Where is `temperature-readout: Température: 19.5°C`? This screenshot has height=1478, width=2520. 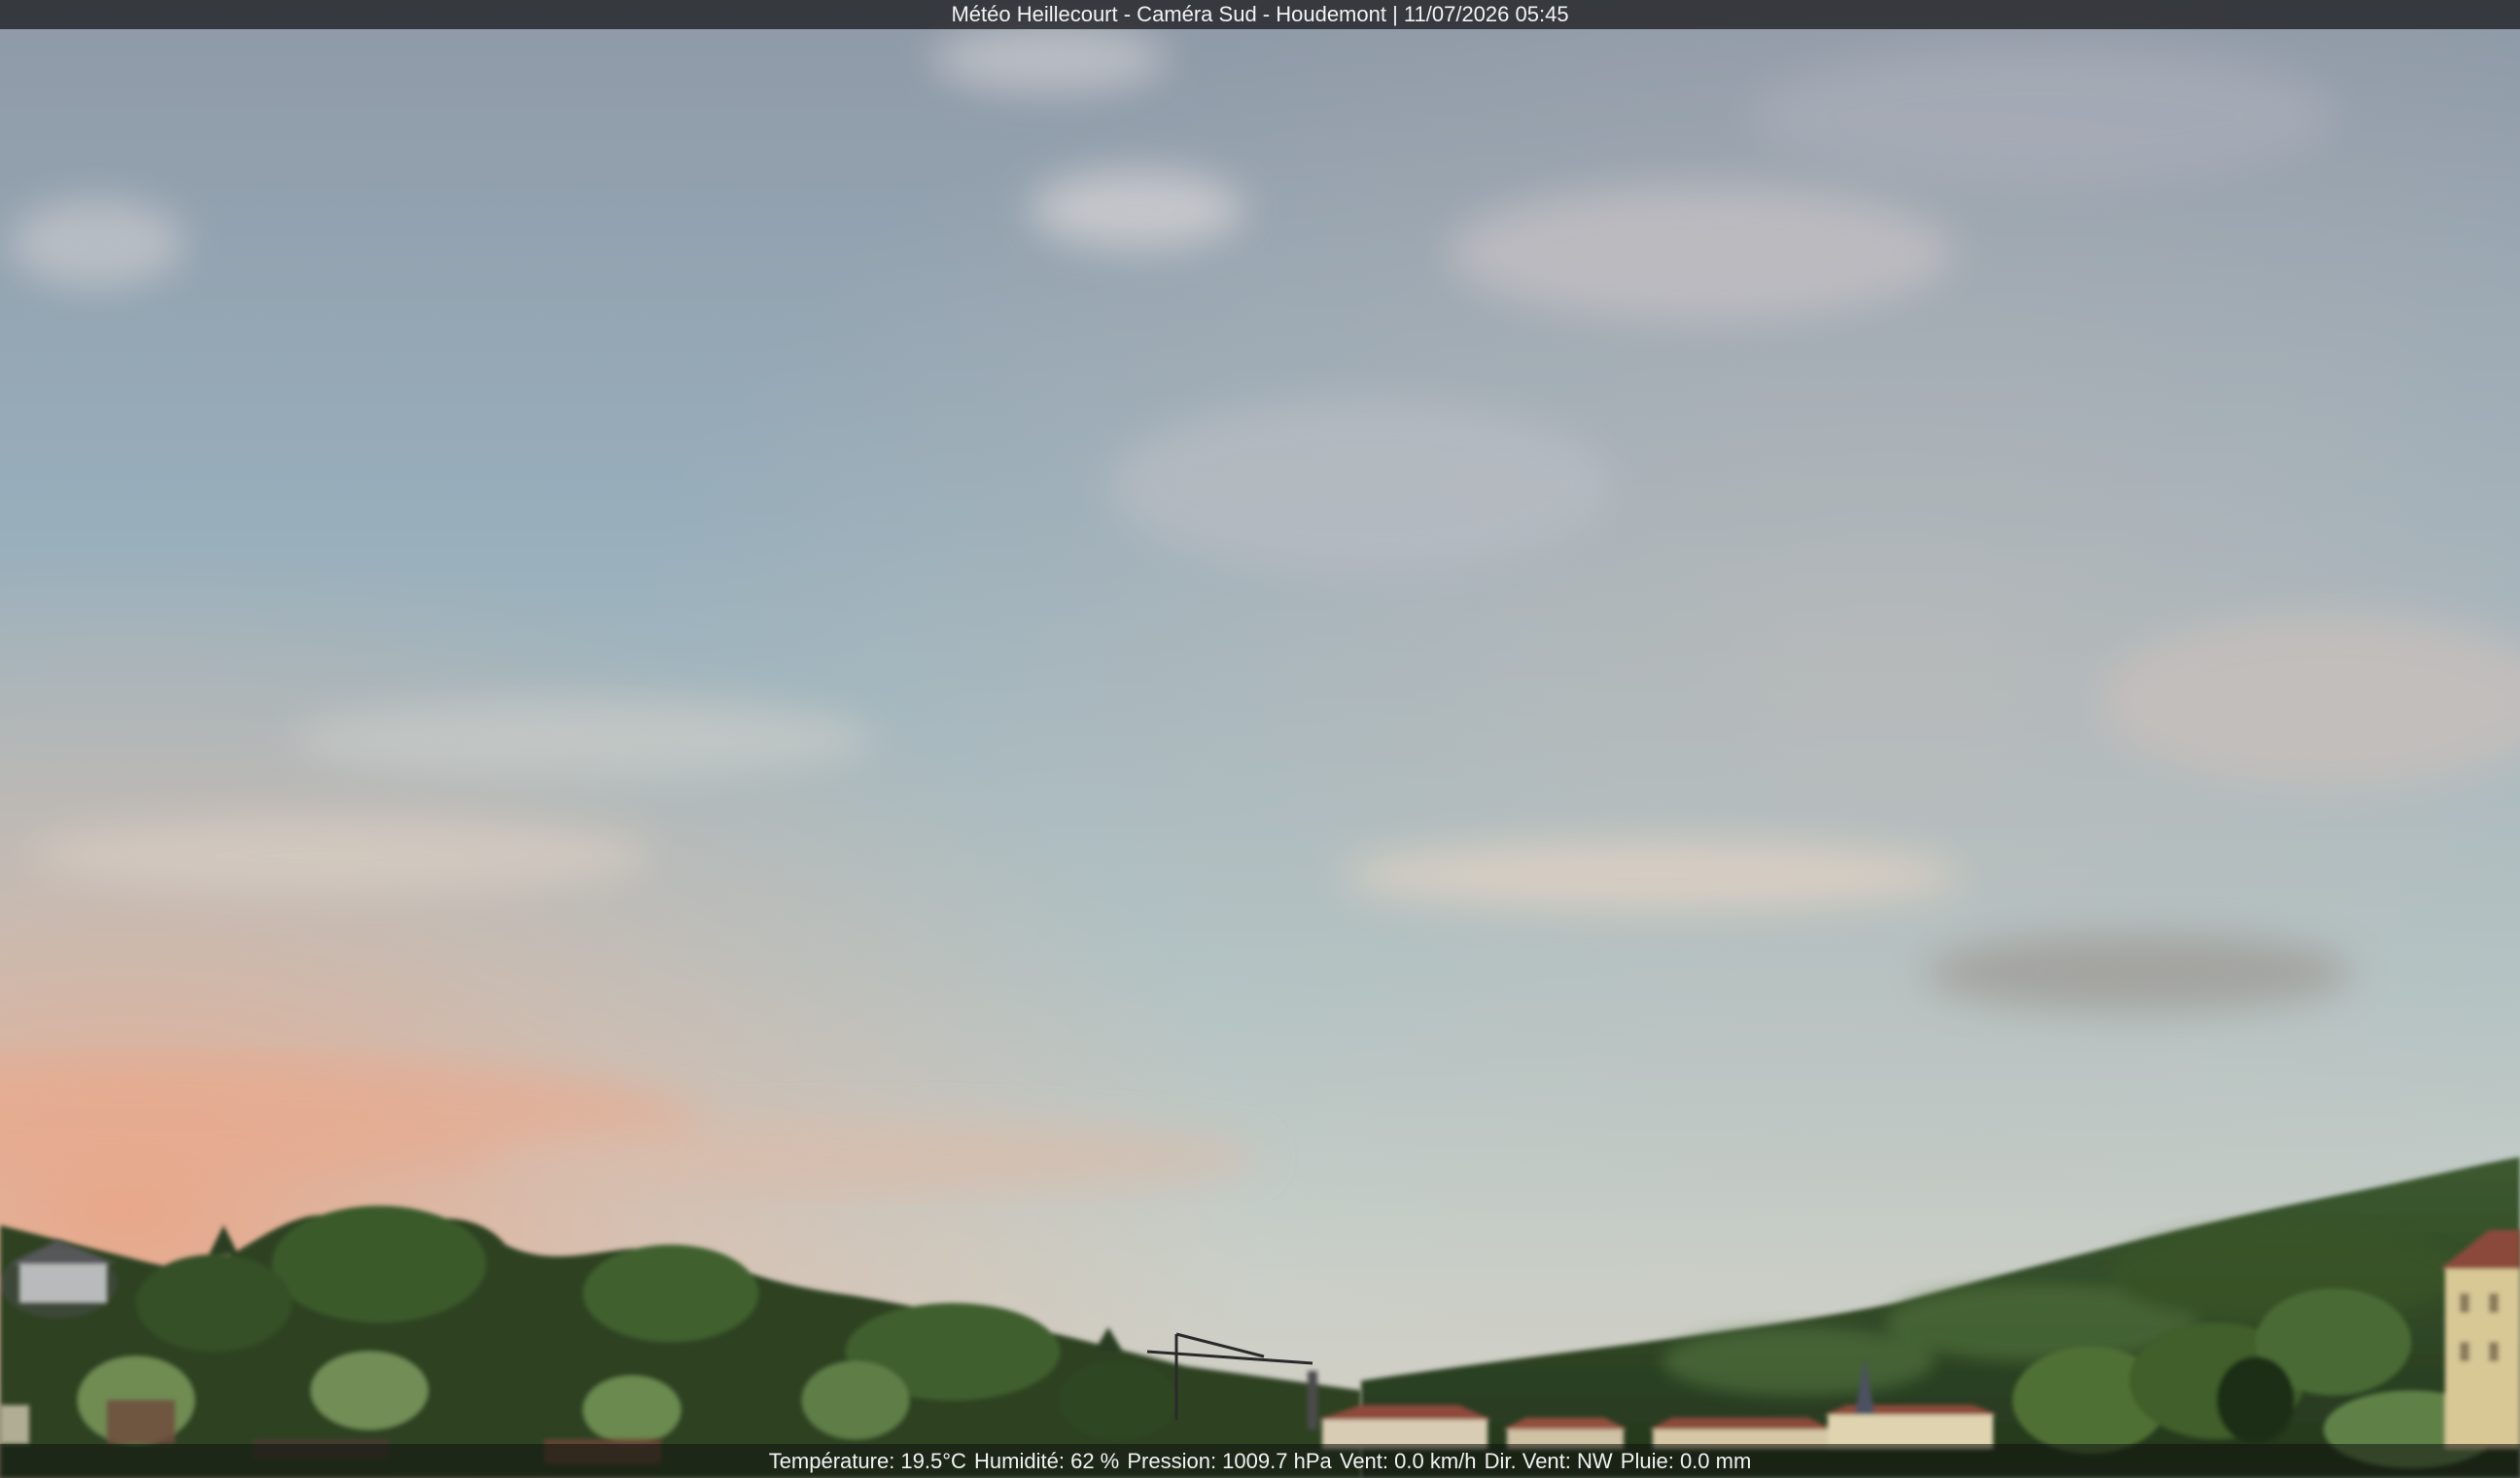 temperature-readout: Température: 19.5°C is located at coordinates (867, 1461).